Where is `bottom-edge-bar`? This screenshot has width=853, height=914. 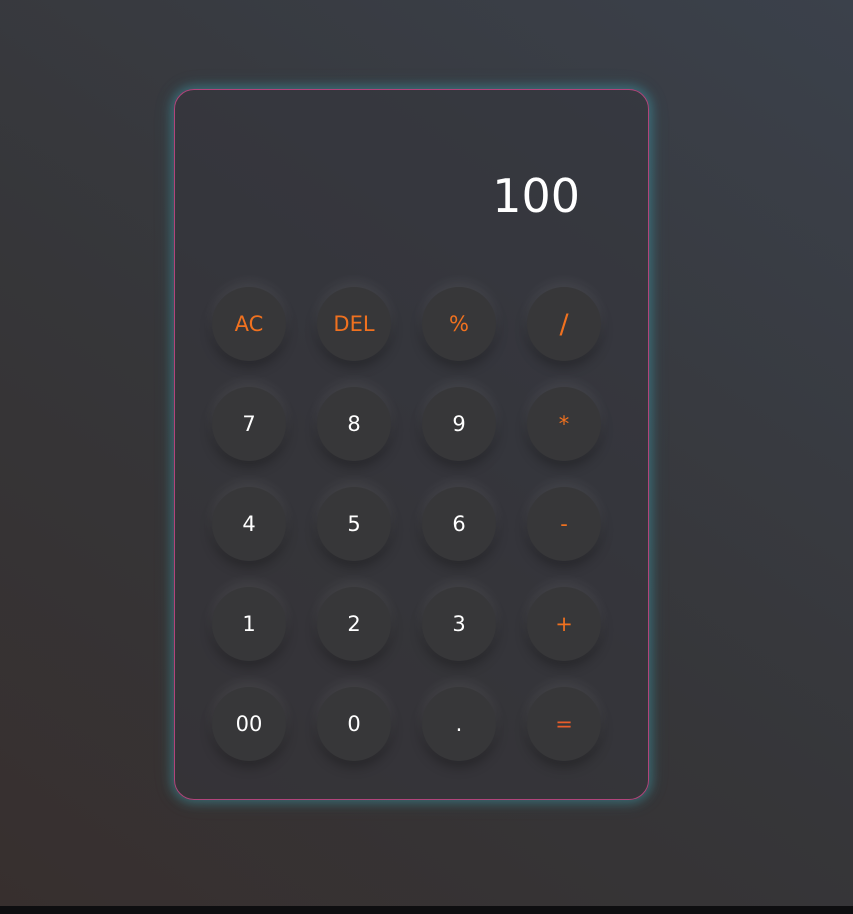 bottom-edge-bar is located at coordinates (426, 910).